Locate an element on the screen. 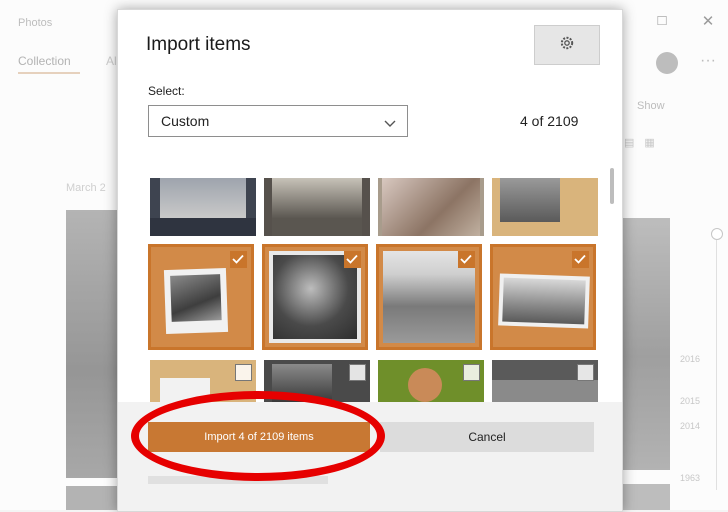 This screenshot has height=512, width=728. gear-icon is located at coordinates (567, 45).